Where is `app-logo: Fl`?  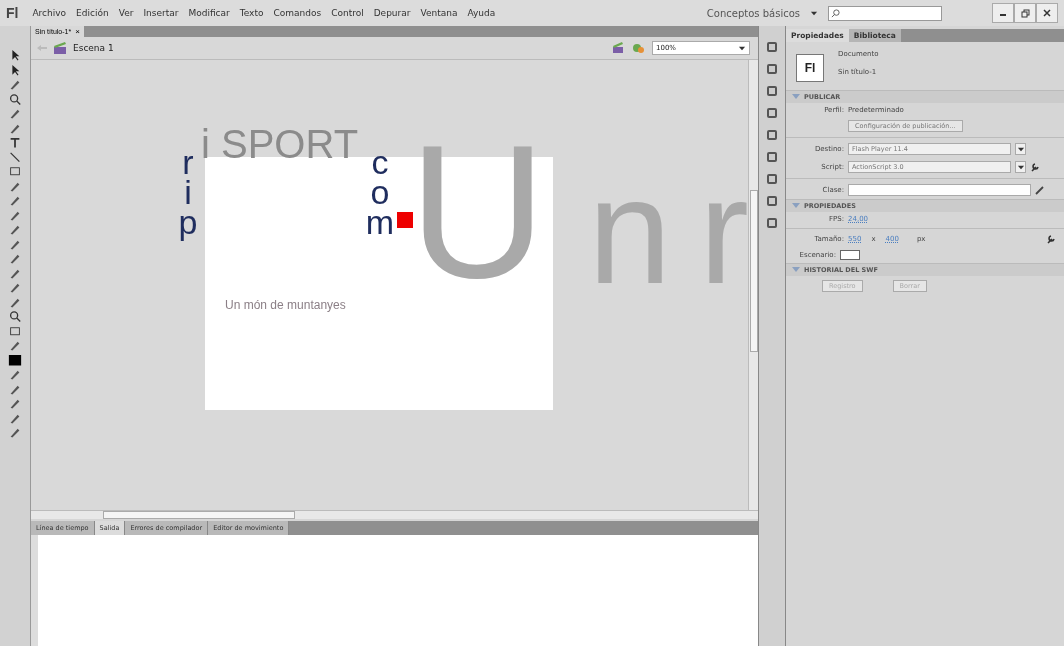
app-logo: Fl is located at coordinates (12, 13).